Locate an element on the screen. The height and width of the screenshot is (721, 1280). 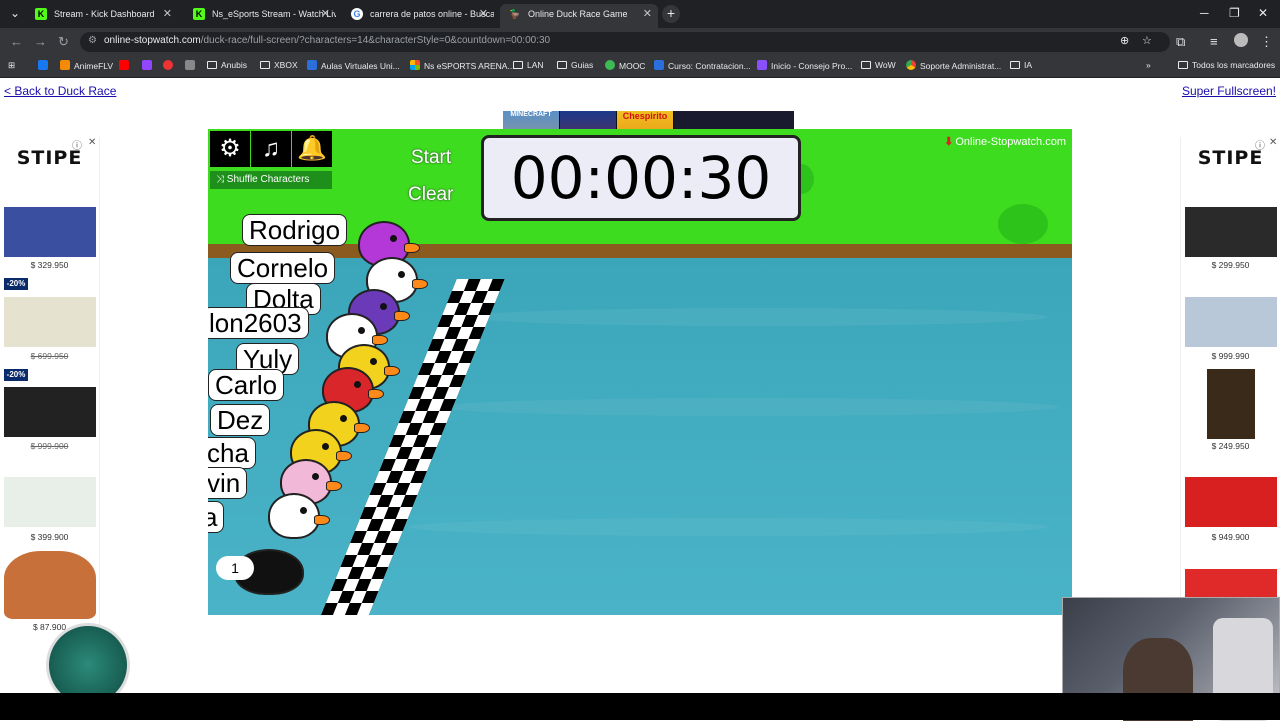
tool-icon is located at coordinates (192, 65).